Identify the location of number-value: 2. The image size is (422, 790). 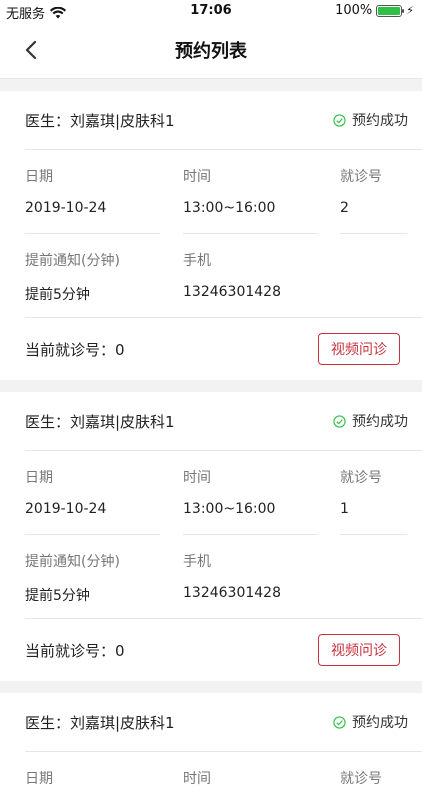
(373, 211).